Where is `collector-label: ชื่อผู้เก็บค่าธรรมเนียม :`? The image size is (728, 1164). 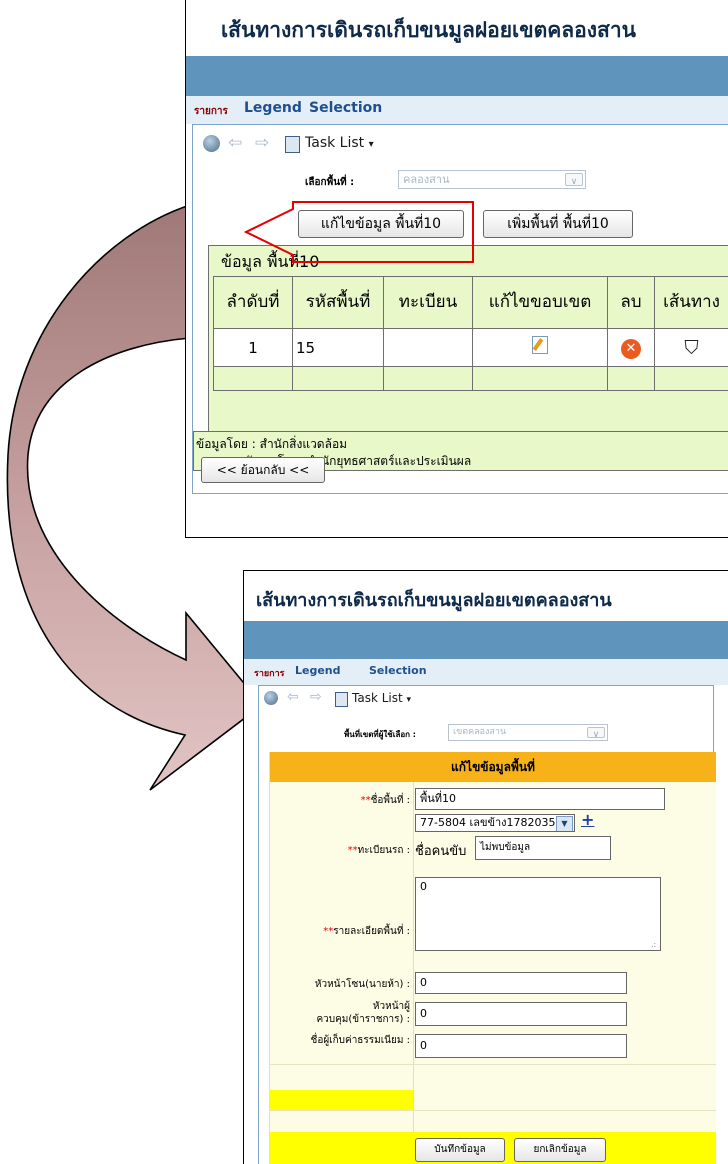 collector-label: ชื่อผู้เก็บค่าธรรมเนียม : is located at coordinates (360, 1040).